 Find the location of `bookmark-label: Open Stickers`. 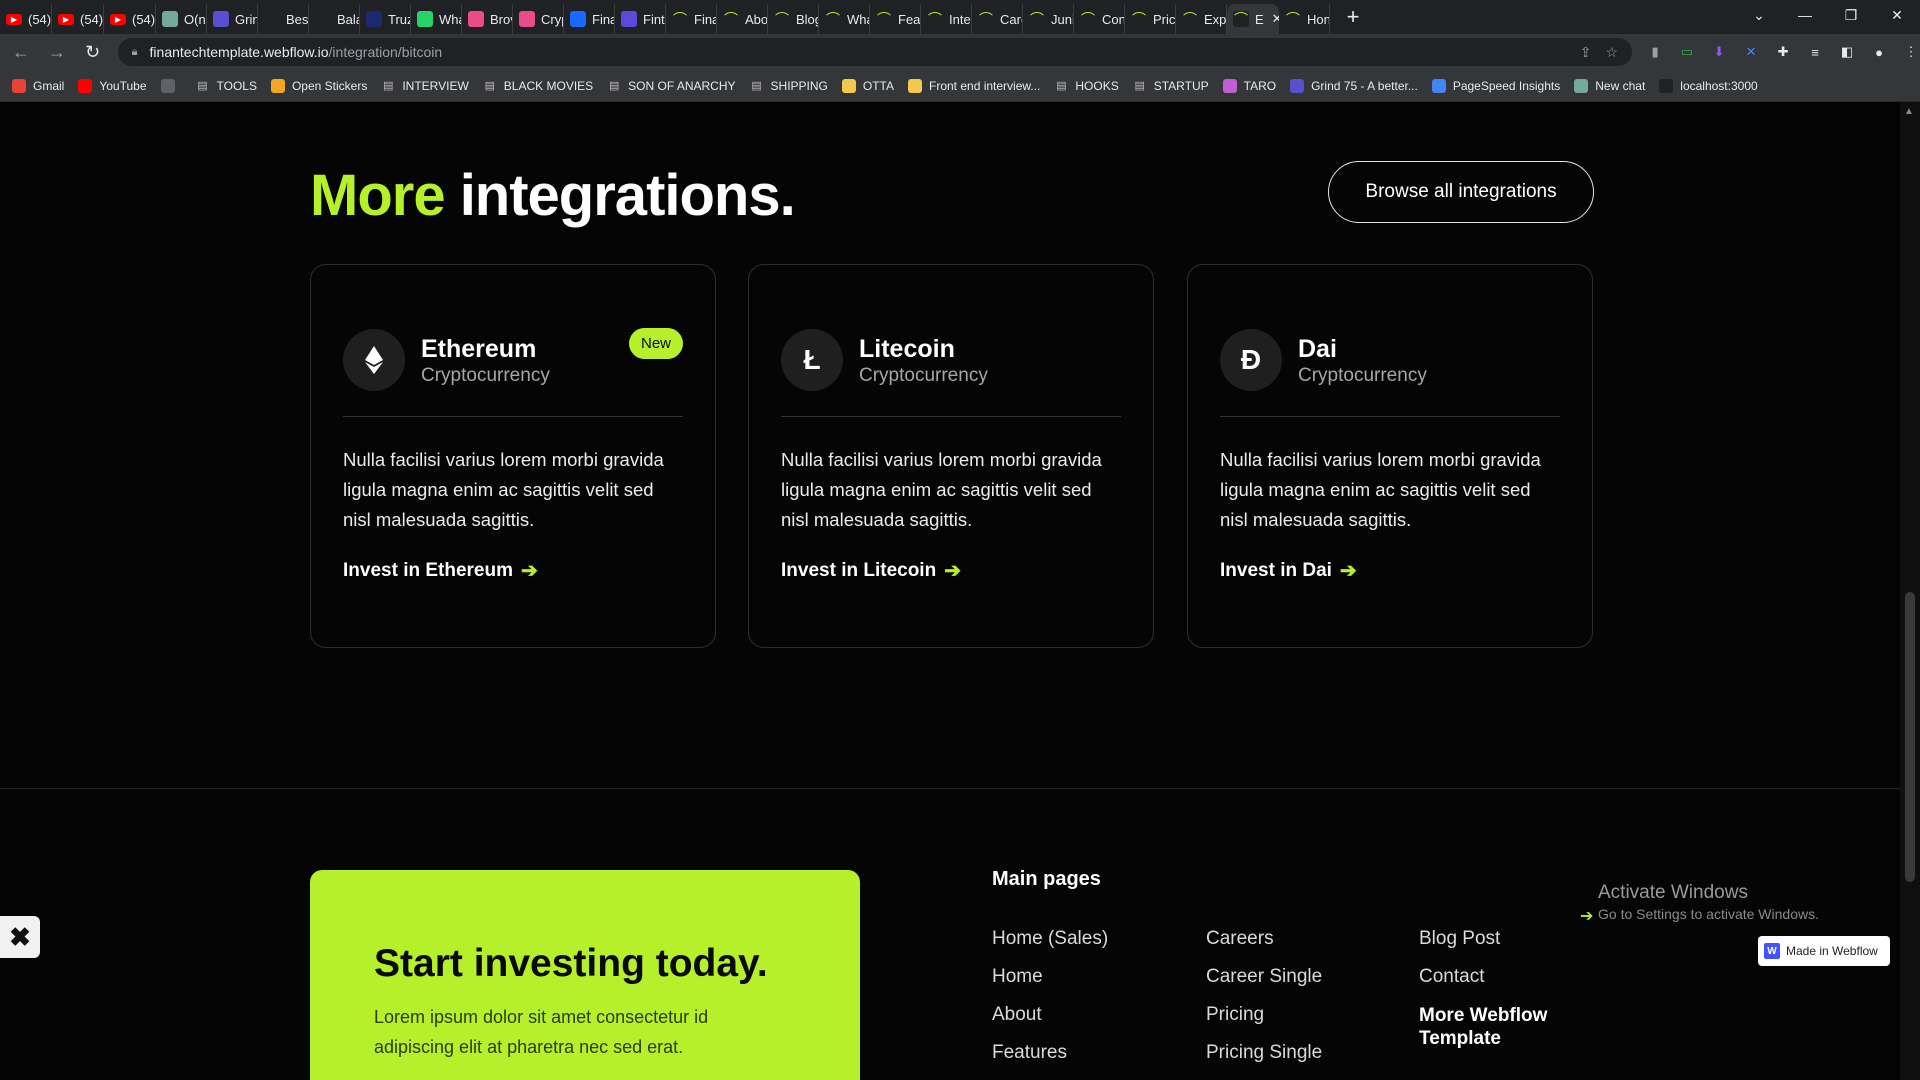

bookmark-label: Open Stickers is located at coordinates (329, 85).